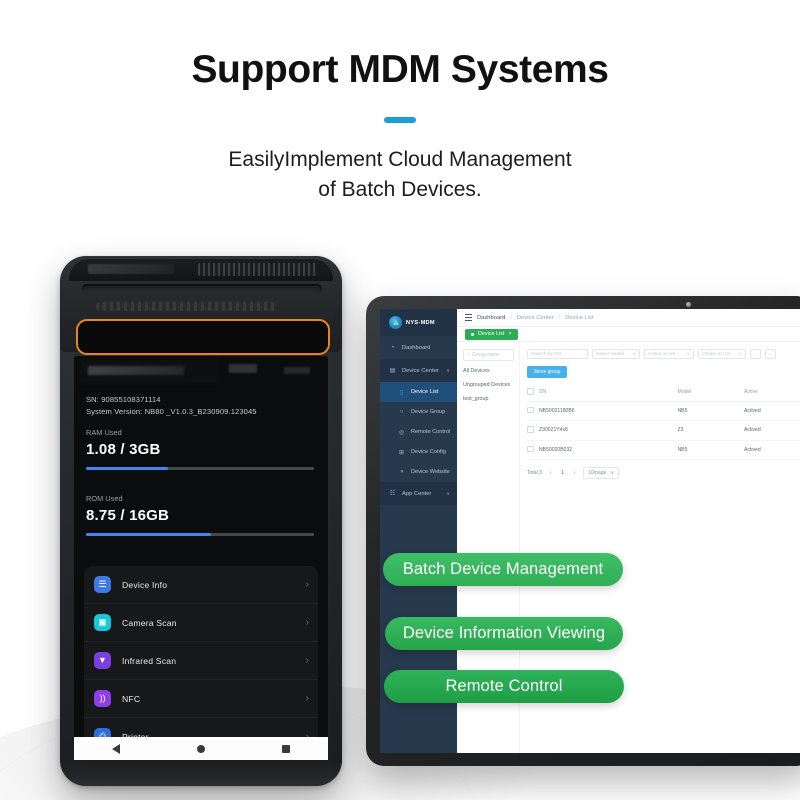 Image resolution: width=800 pixels, height=800 pixels. I want to click on sidebar-item-app-center: ☷ App Center ∨, so click(418, 493).